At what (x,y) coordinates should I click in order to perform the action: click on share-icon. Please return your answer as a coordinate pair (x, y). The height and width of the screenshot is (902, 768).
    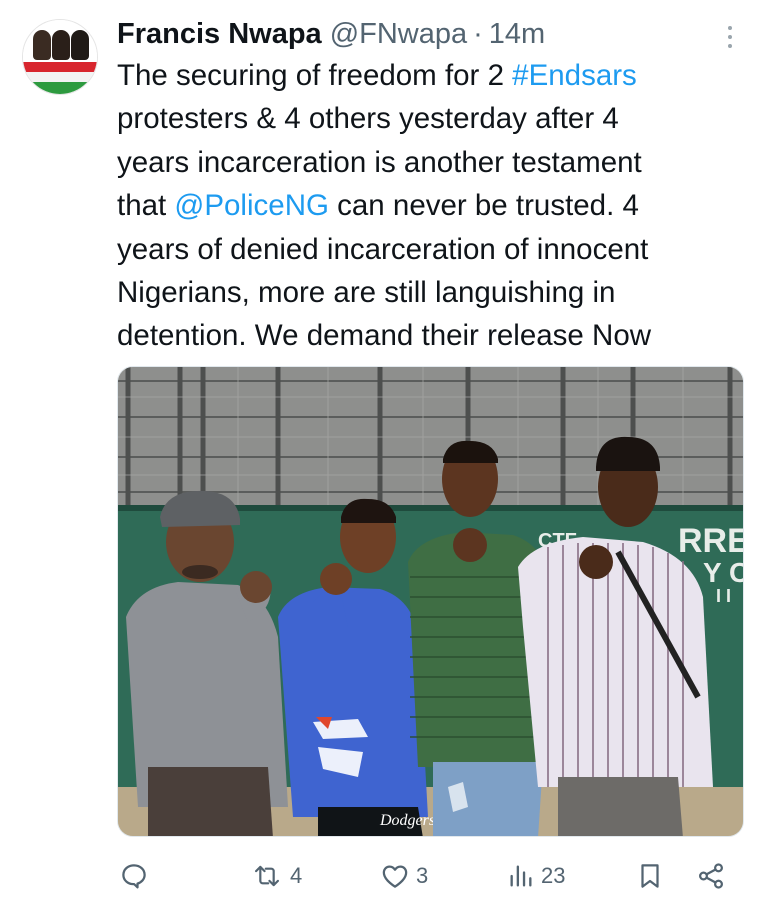
    Looking at the image, I should click on (711, 876).